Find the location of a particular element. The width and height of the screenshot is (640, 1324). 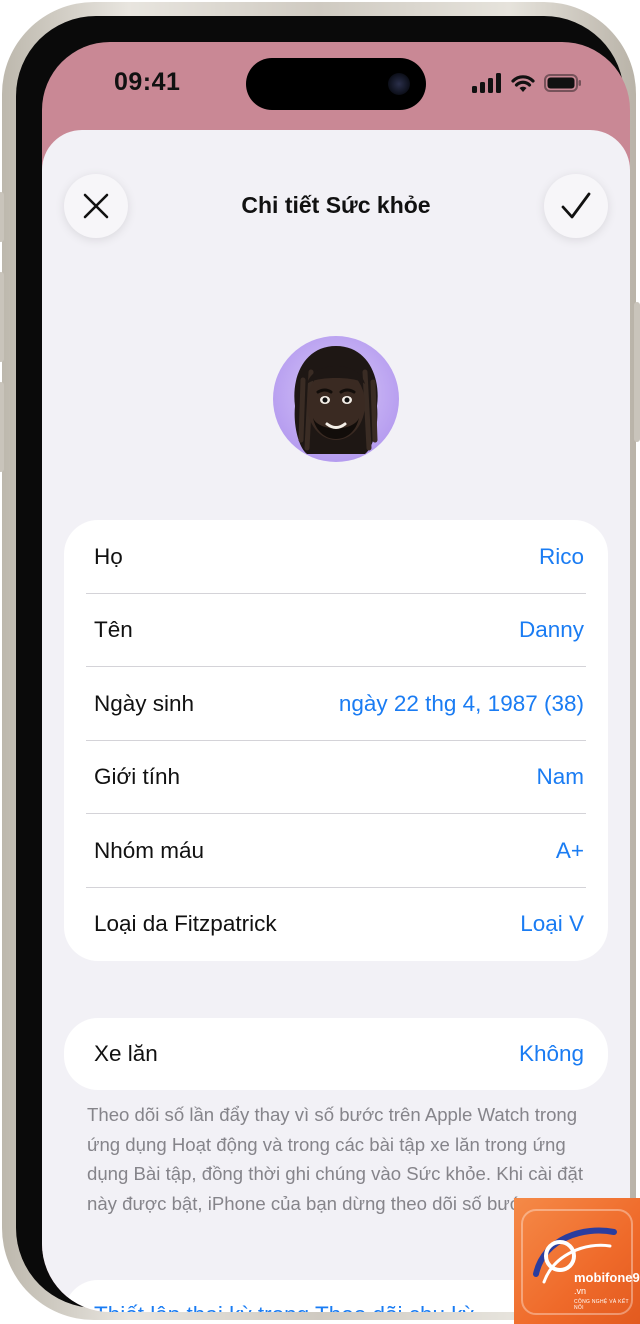

page-title: Chi tiết Sức khỏe is located at coordinates (336, 205).